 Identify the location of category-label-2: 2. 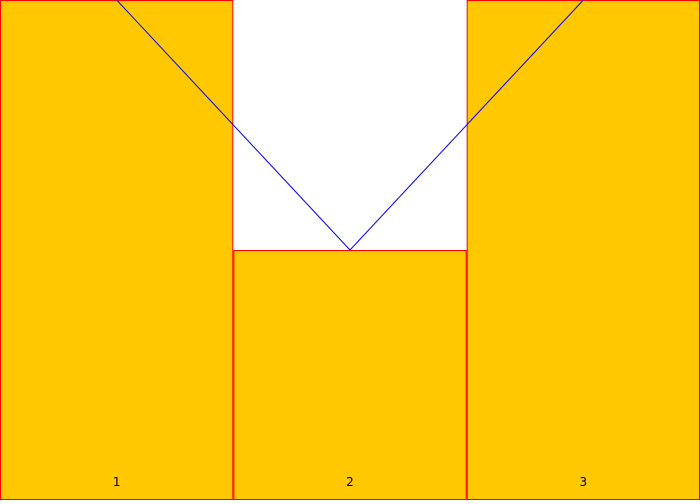
(350, 482).